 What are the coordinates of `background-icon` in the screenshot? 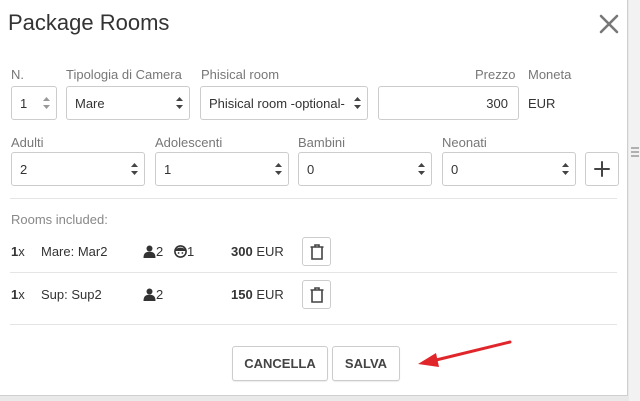 It's located at (635, 154).